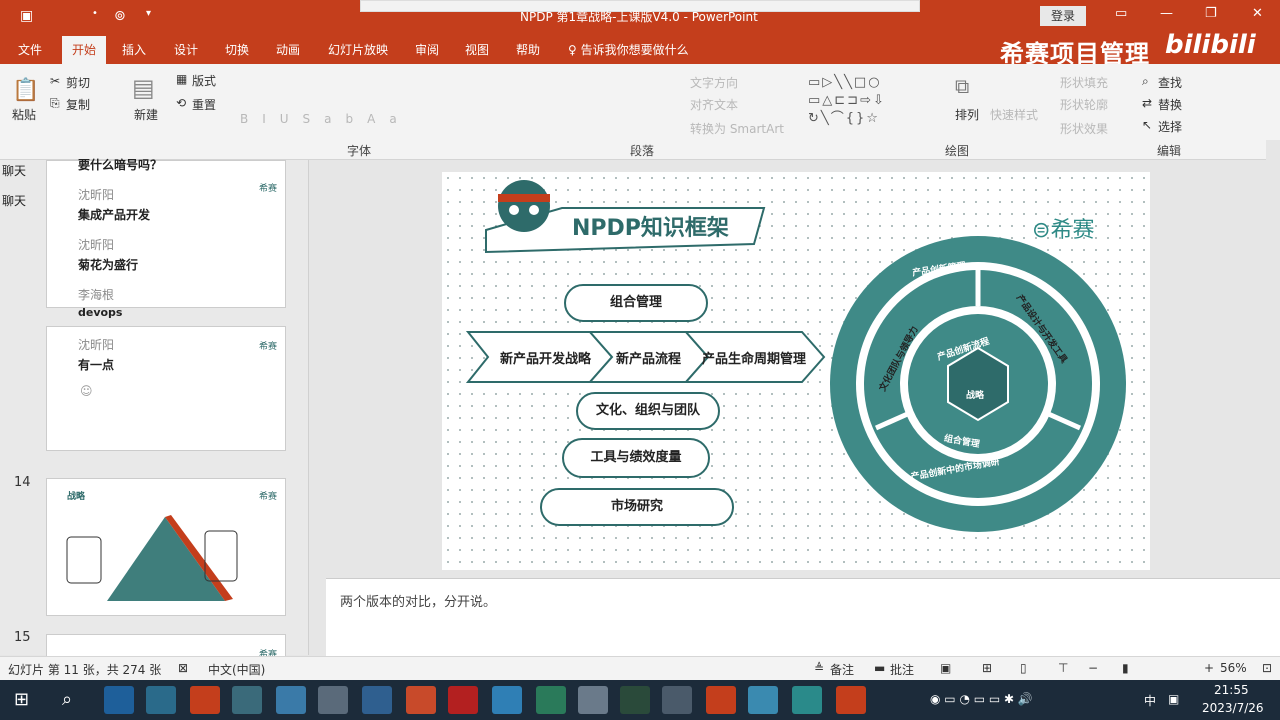 This screenshot has height=720, width=1280. I want to click on find-button: 查找, so click(1170, 82).